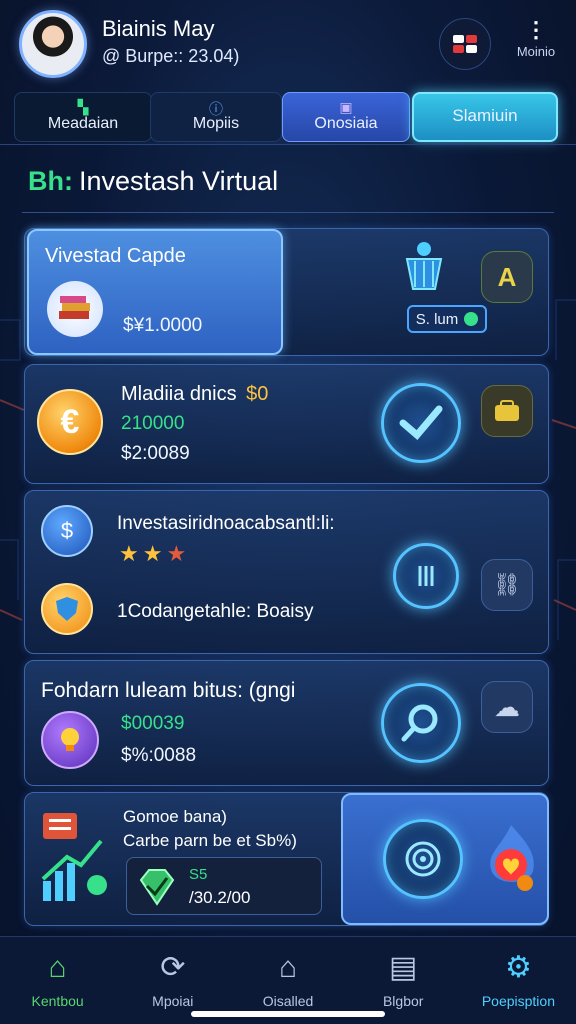  I want to click on tab-label: Slamiuin, so click(485, 115).